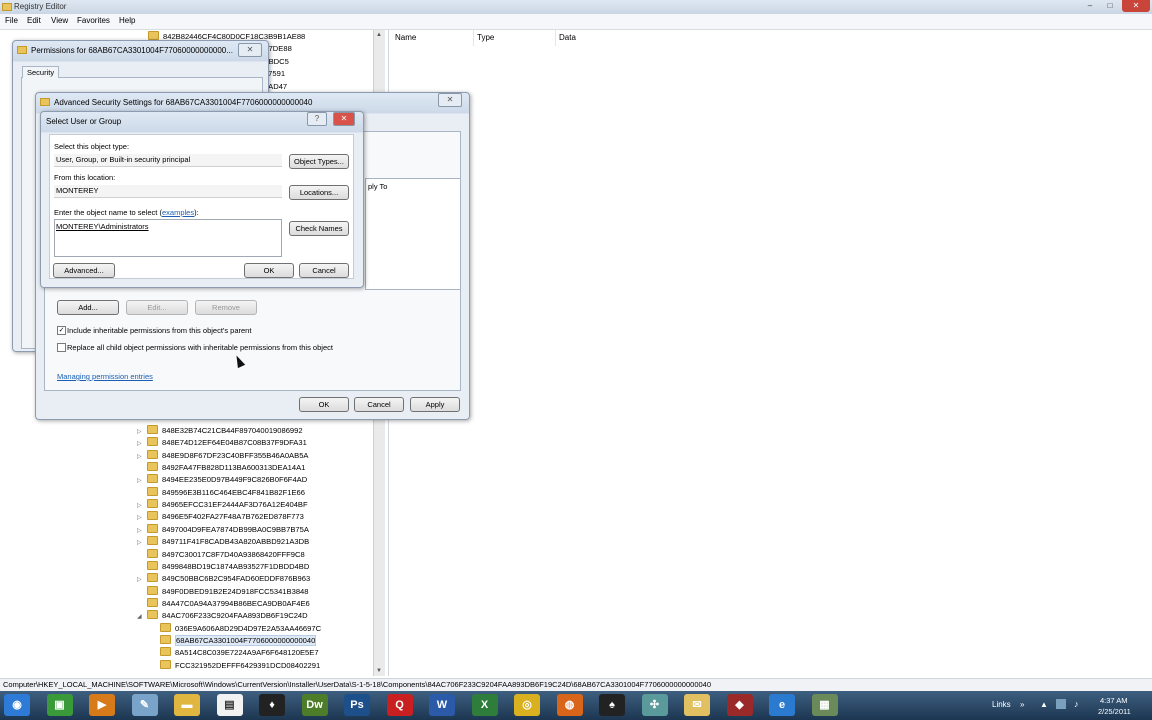 The height and width of the screenshot is (720, 1152). I want to click on scroll-up-icon: ▲, so click(379, 35).